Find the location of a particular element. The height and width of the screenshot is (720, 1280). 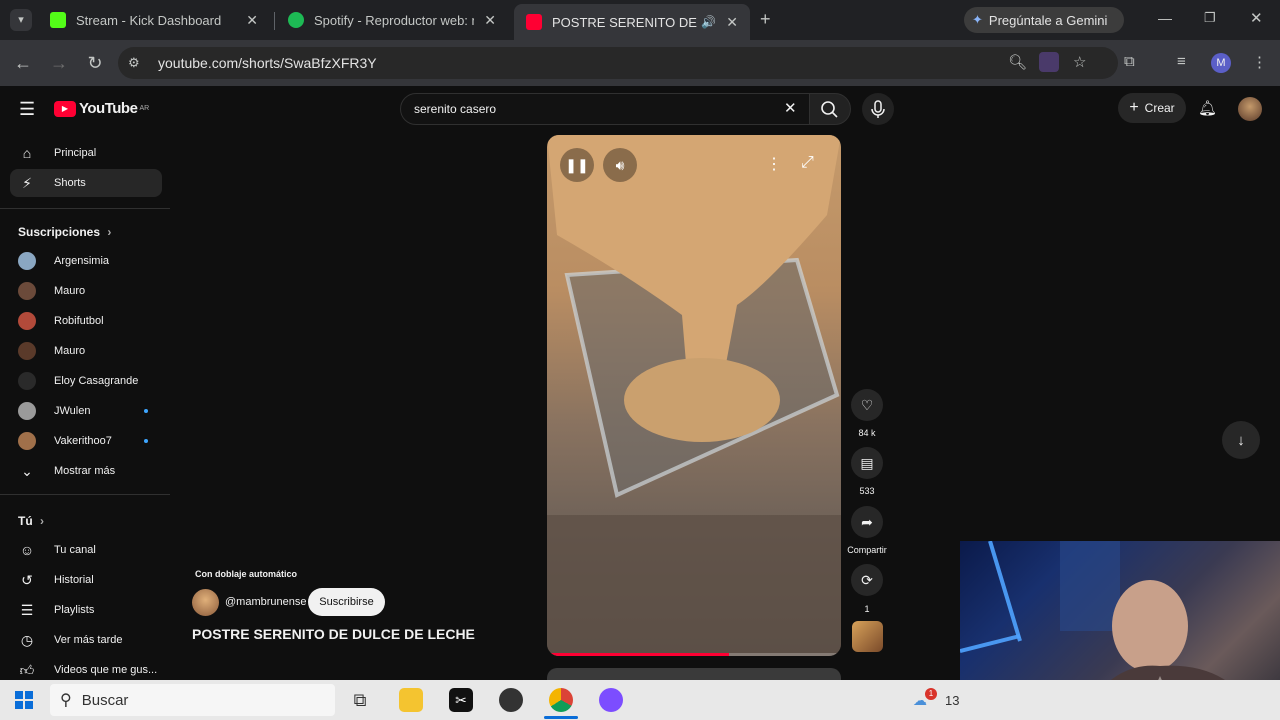

volume-button: 🔊︎ is located at coordinates (620, 165).